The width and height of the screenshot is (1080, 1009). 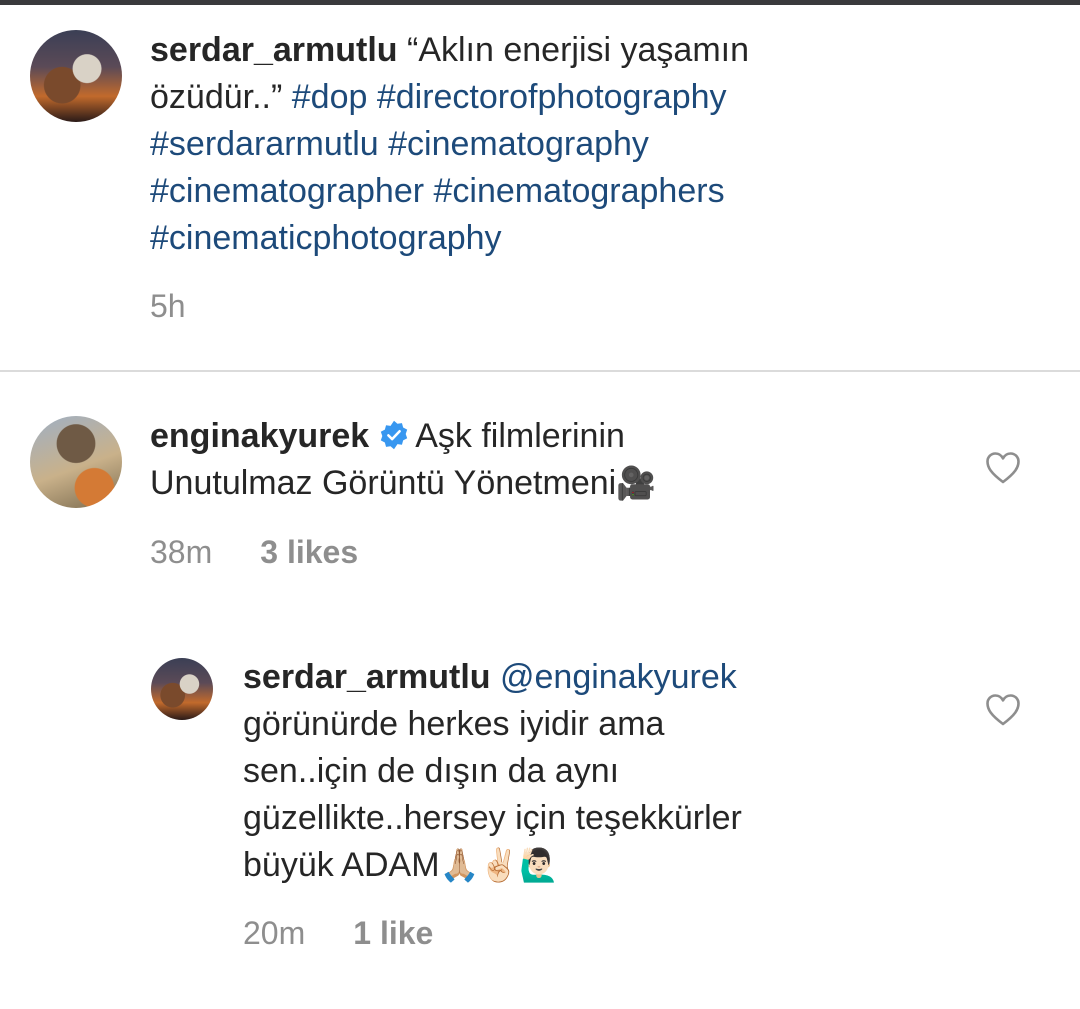 I want to click on divider, so click(x=540, y=371).